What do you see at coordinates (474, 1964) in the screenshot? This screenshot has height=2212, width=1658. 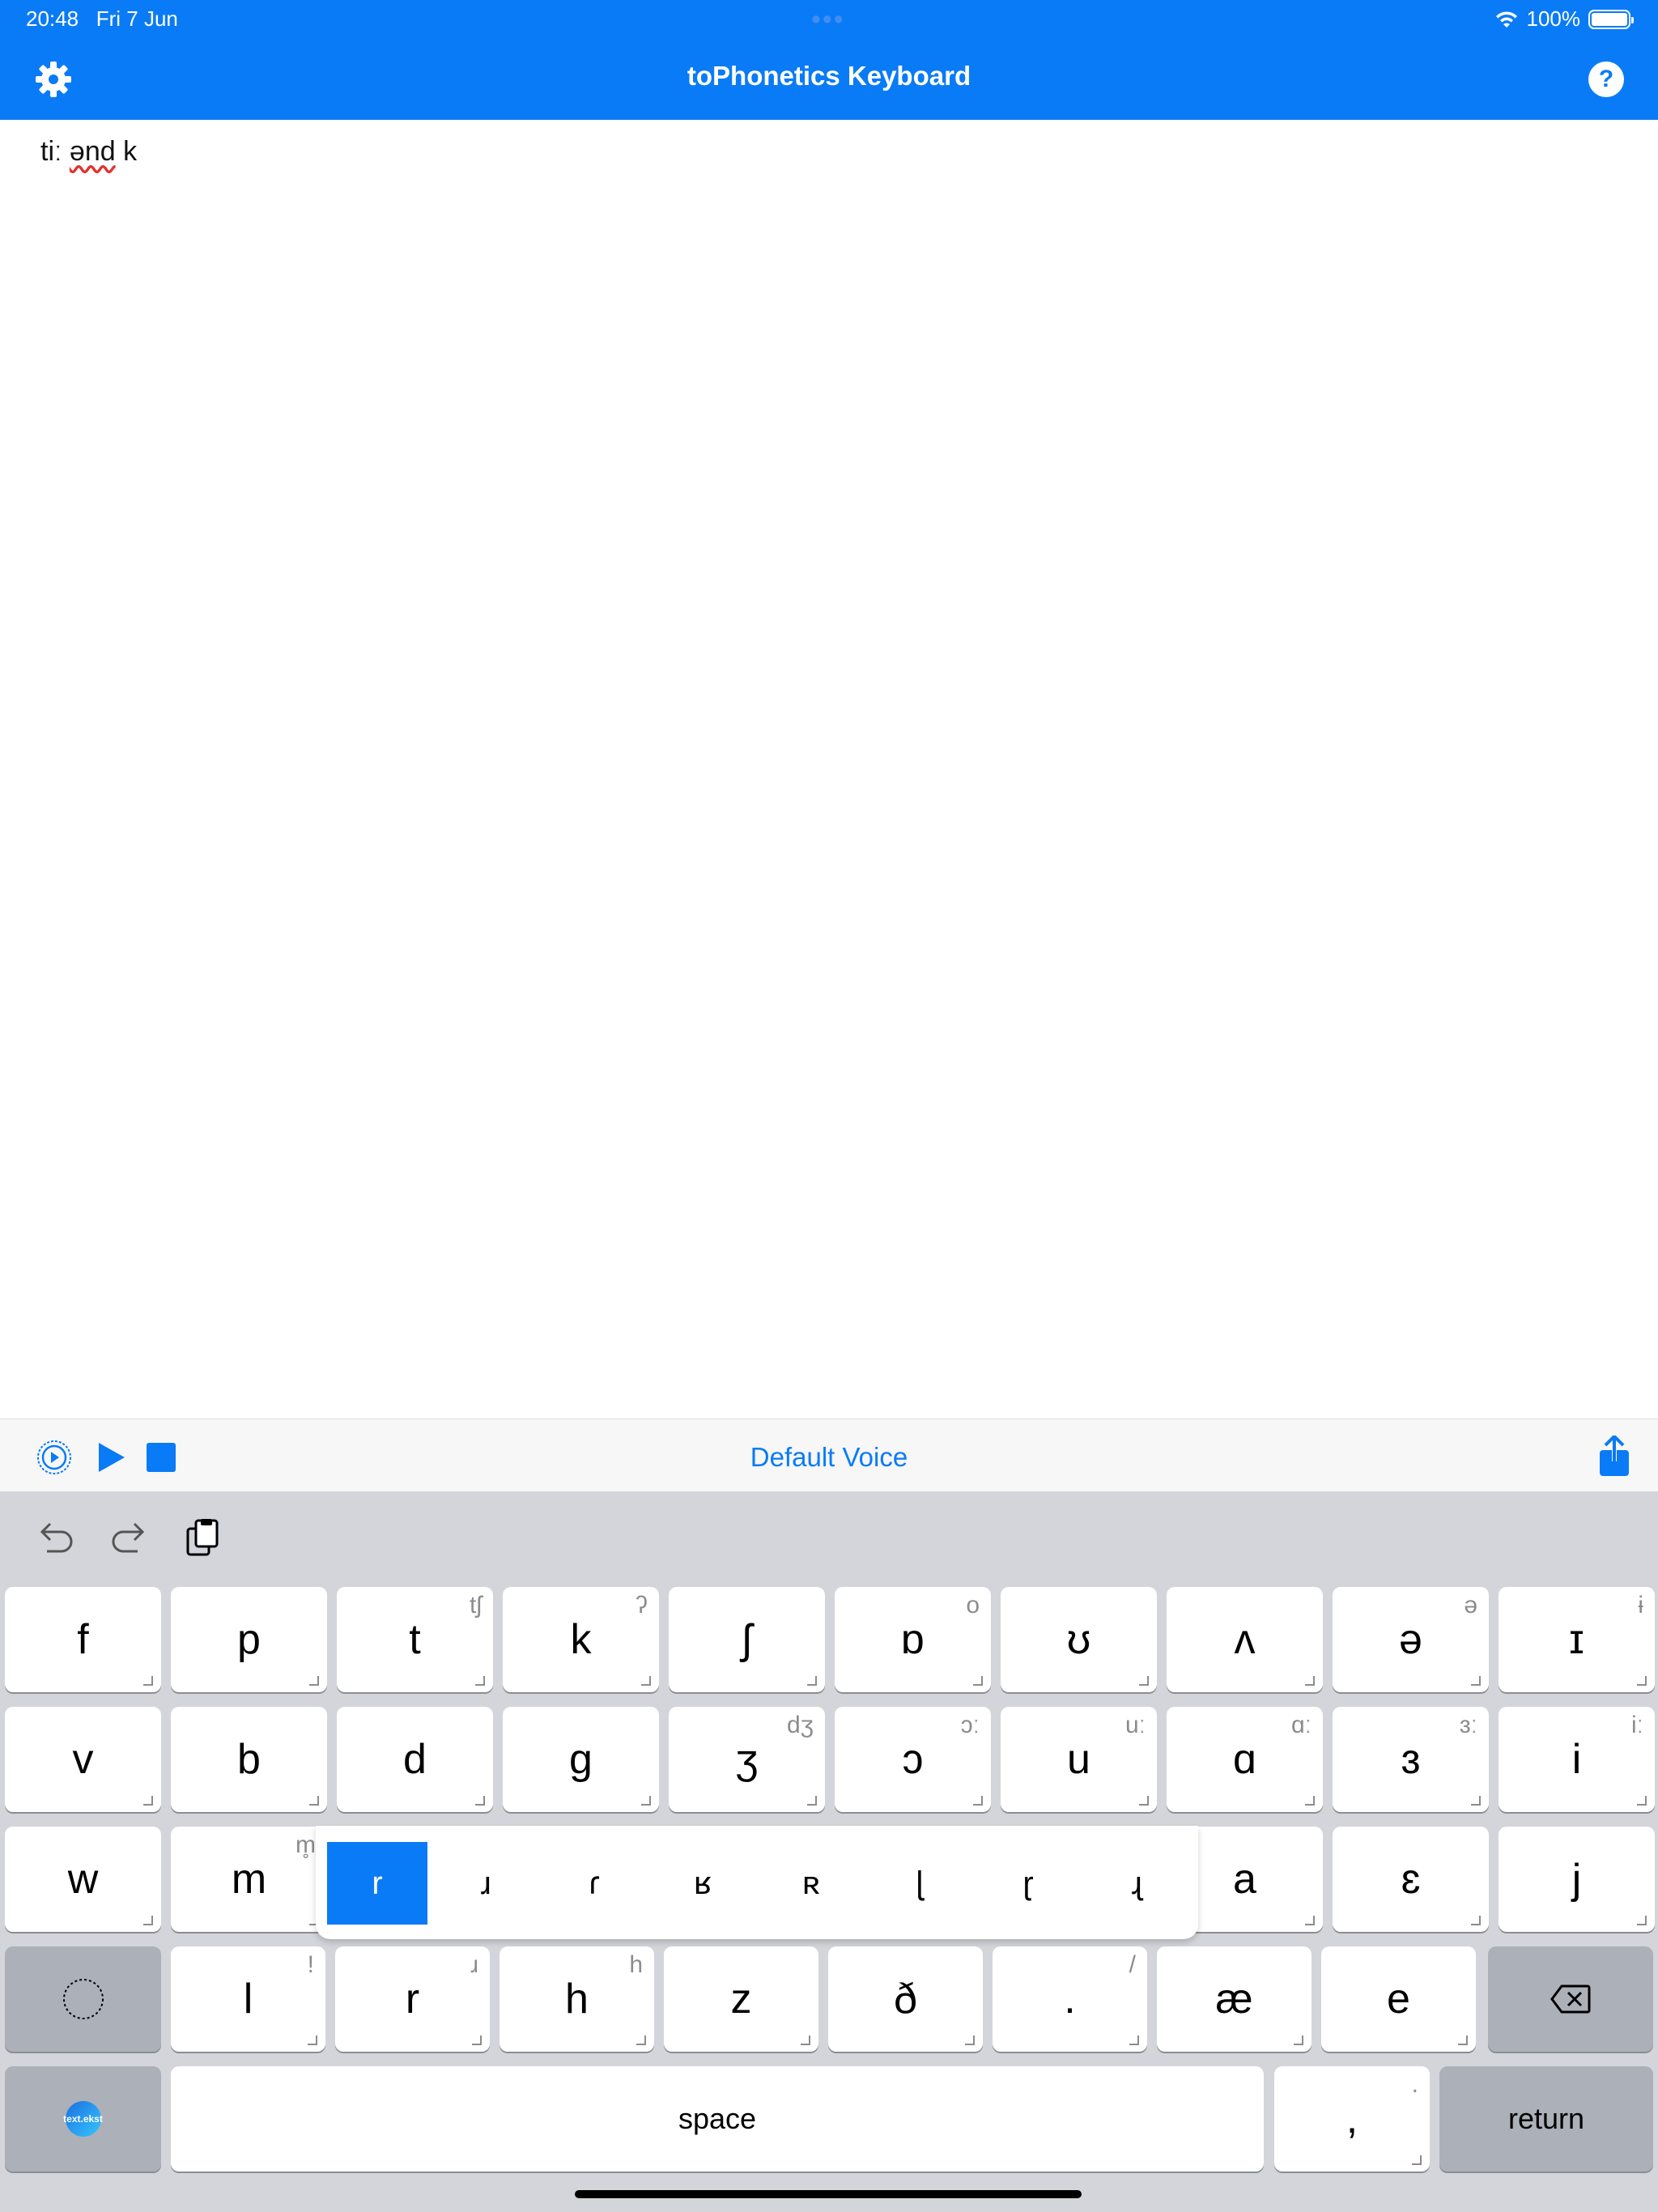 I see `key-secondary-label: ɹ` at bounding box center [474, 1964].